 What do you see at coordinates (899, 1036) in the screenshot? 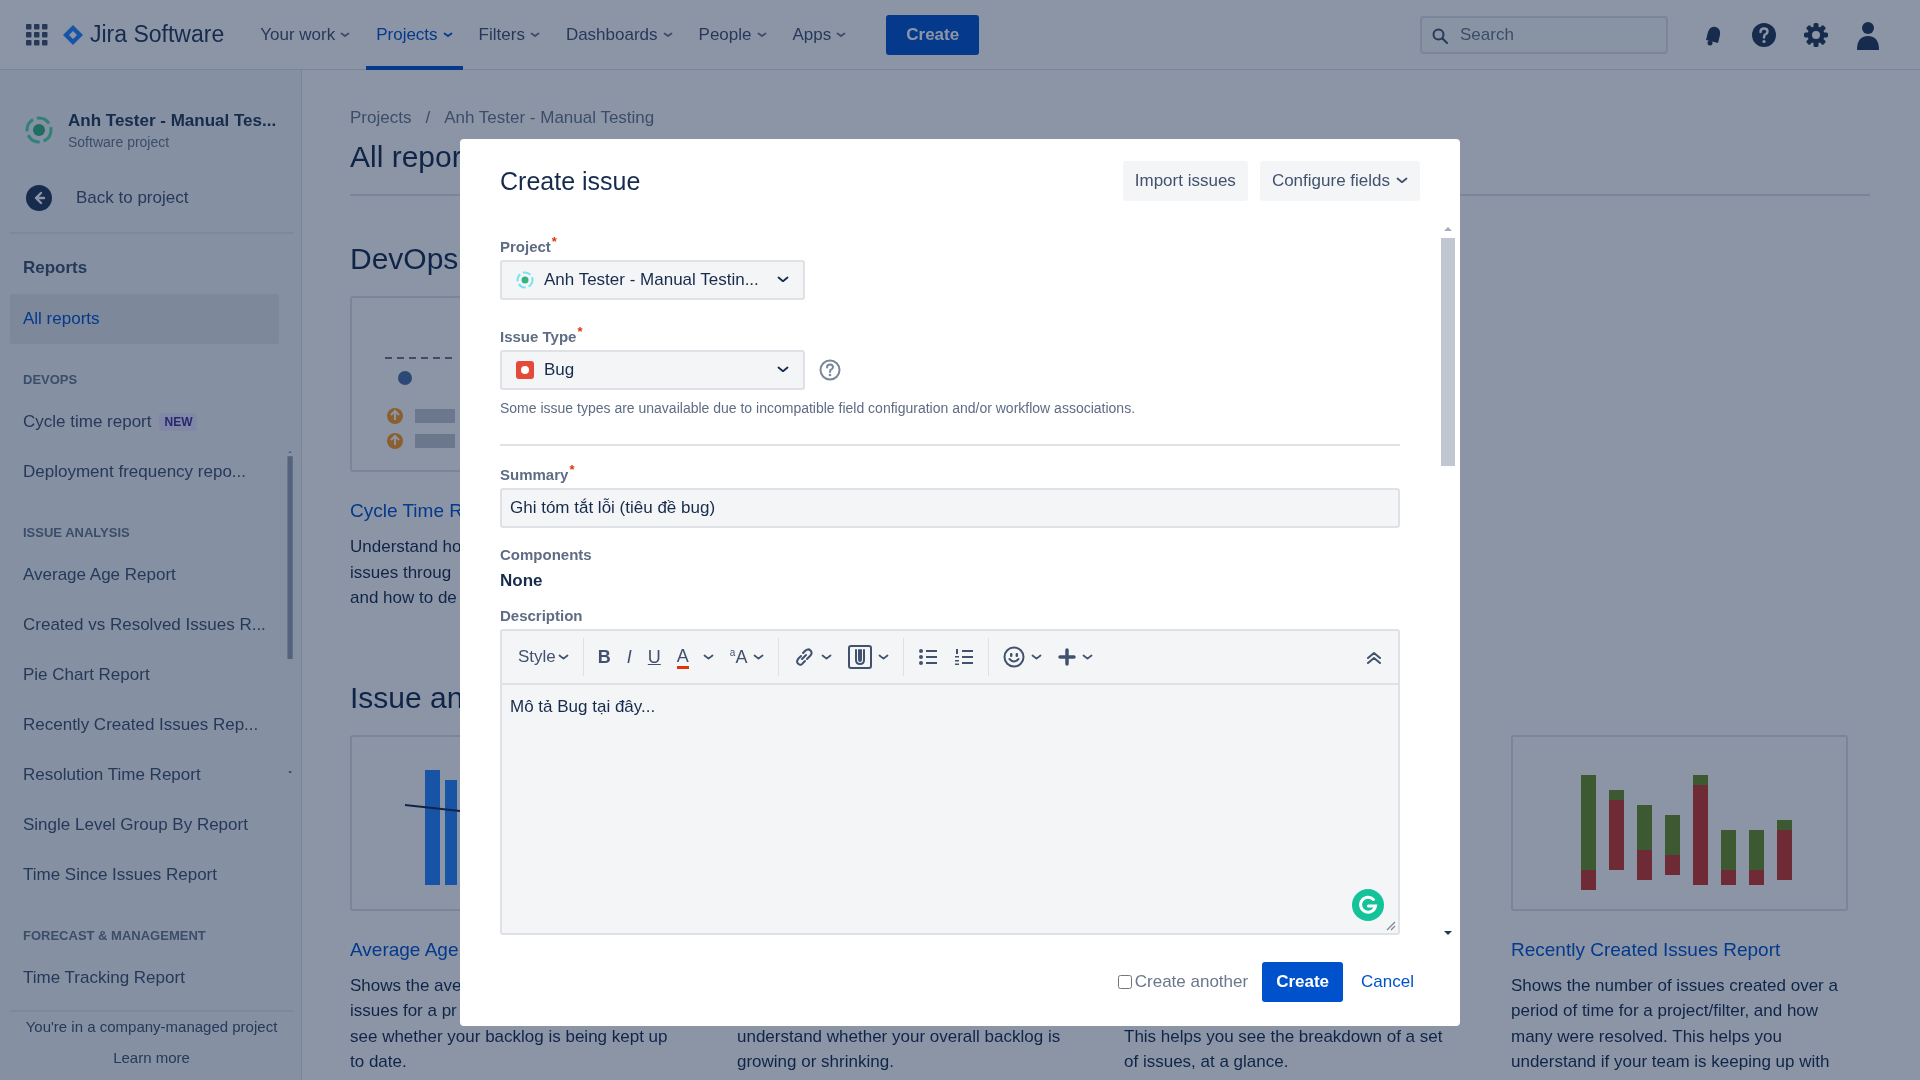
I see `description-line: understand whether your overall backlog is` at bounding box center [899, 1036].